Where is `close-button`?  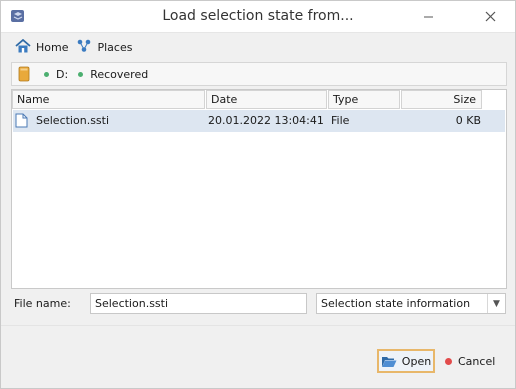
close-button is located at coordinates (490, 16).